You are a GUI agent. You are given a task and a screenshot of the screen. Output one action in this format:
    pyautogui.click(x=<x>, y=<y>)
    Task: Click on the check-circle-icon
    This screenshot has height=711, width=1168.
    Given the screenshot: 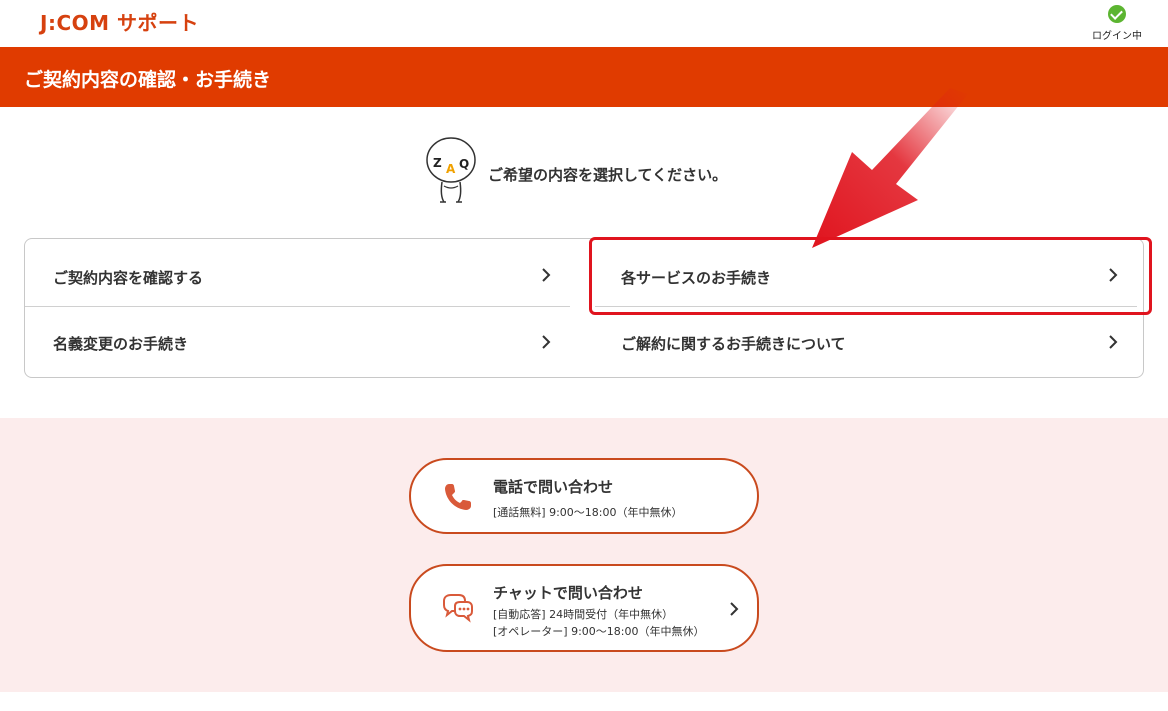 What is the action you would take?
    pyautogui.click(x=1117, y=14)
    